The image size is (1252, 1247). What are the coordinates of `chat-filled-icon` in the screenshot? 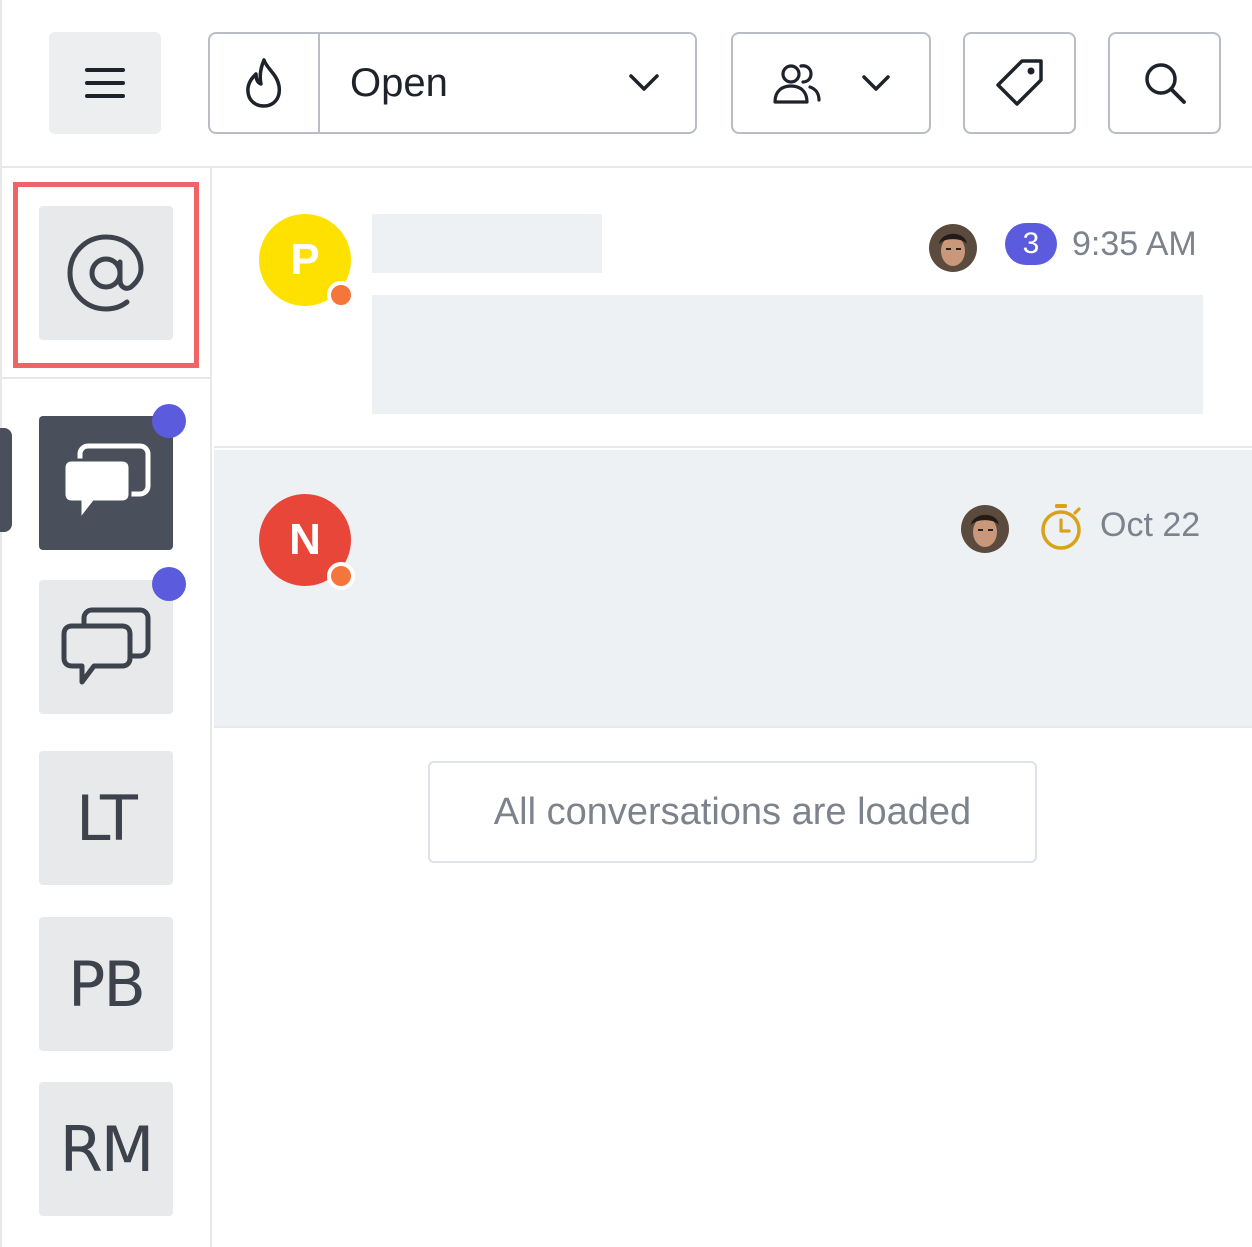 It's located at (106, 483).